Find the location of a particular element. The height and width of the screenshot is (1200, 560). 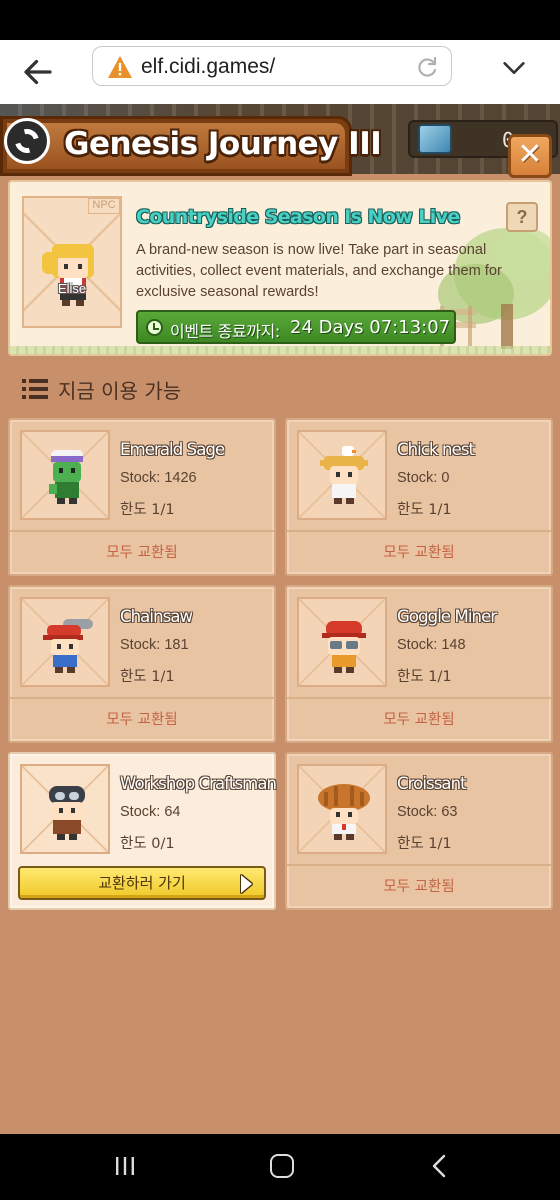

reward-card: Chainsaw Stock: 181 한도 1/1 모두 교환됨 is located at coordinates (142, 664).